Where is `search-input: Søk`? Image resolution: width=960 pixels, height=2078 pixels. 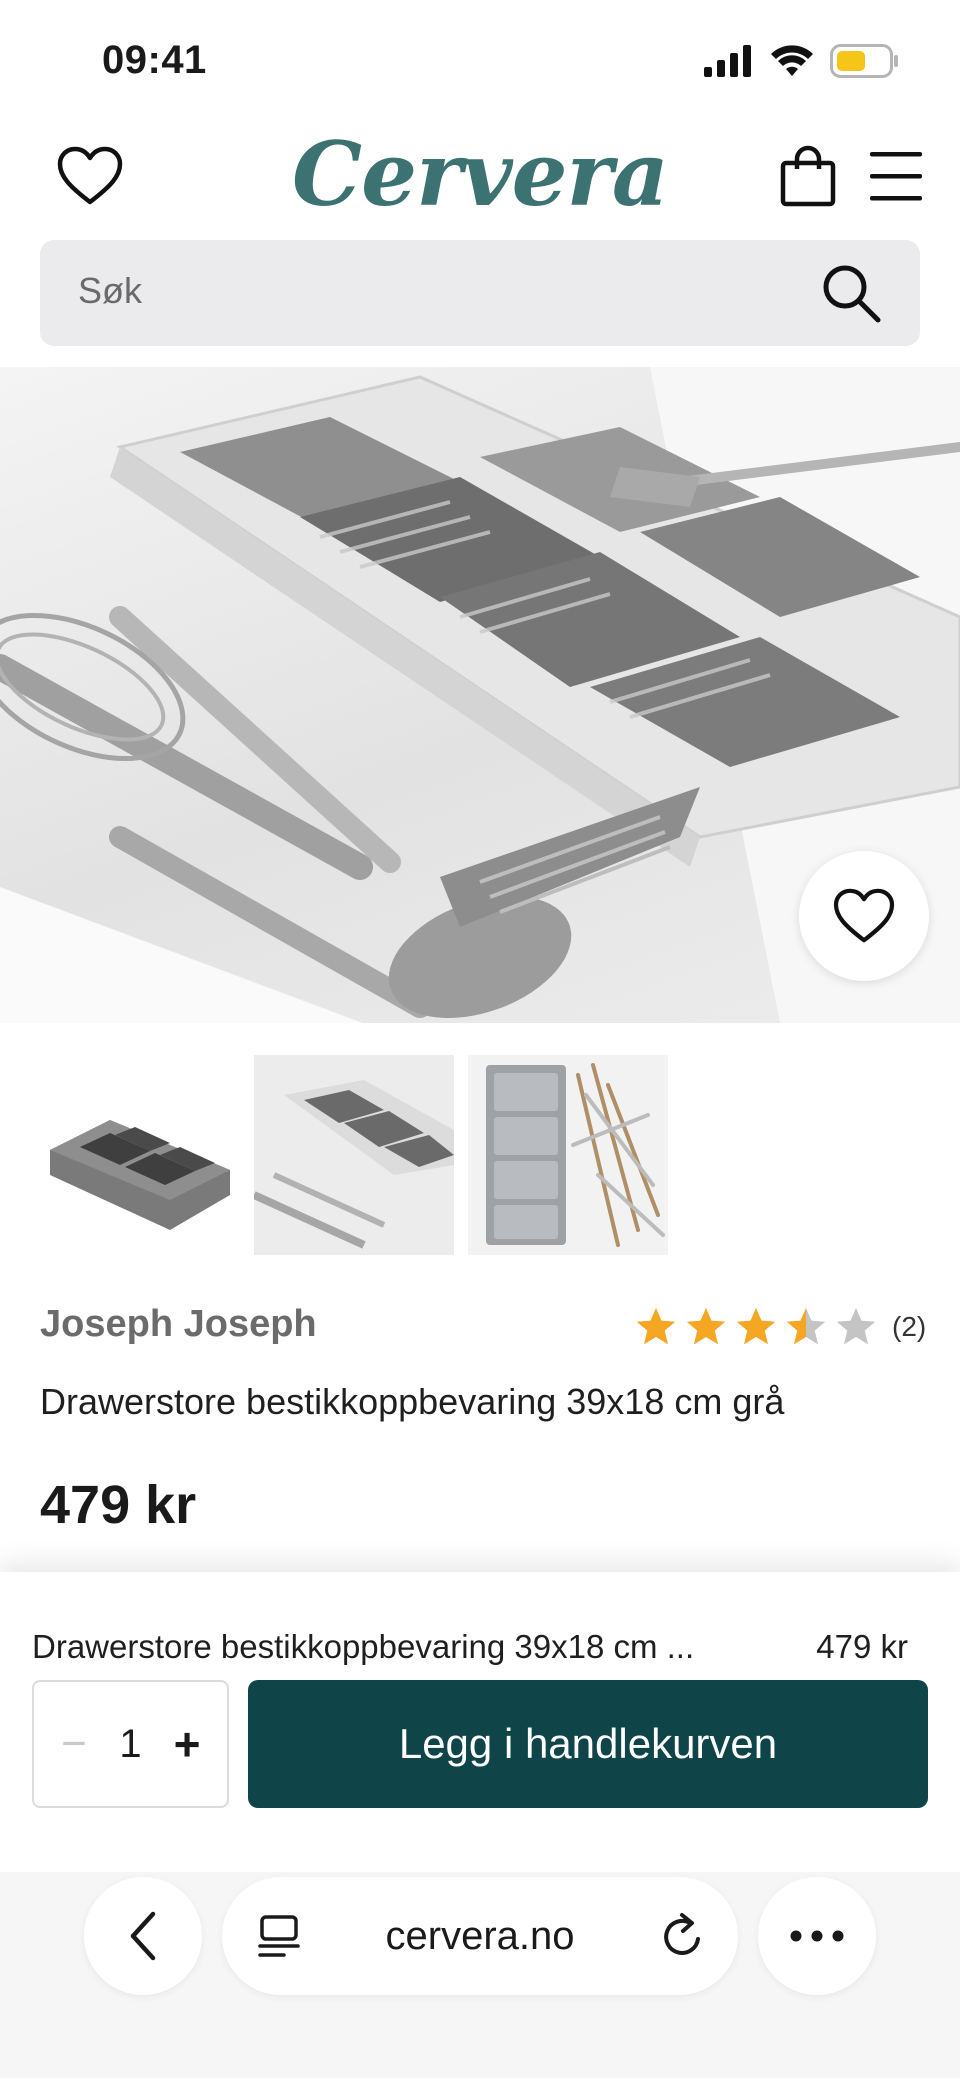 search-input: Søk is located at coordinates (480, 293).